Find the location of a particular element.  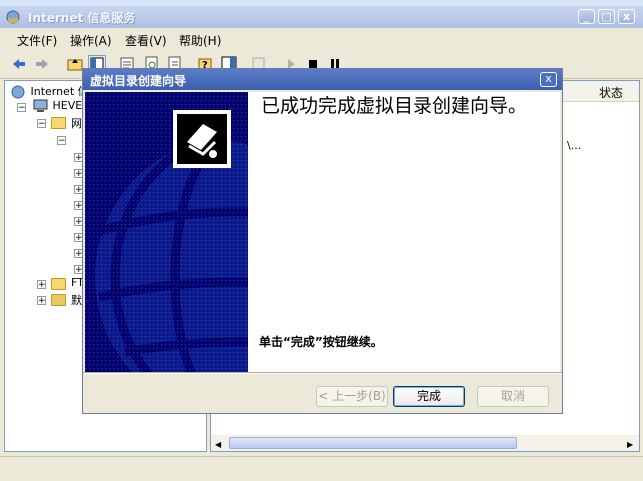

collapse-server-icon: − is located at coordinates (21, 108).